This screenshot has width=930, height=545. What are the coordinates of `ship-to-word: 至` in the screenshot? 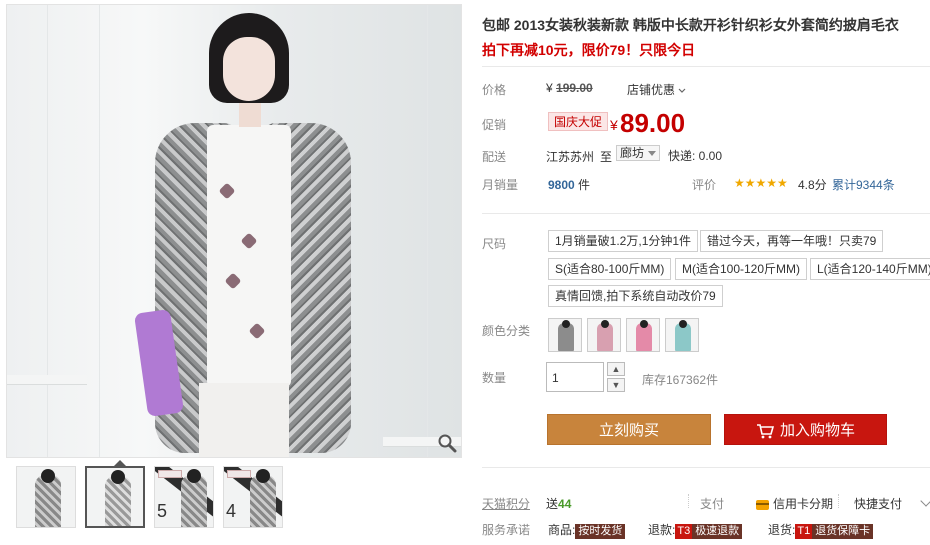 It's located at (606, 157).